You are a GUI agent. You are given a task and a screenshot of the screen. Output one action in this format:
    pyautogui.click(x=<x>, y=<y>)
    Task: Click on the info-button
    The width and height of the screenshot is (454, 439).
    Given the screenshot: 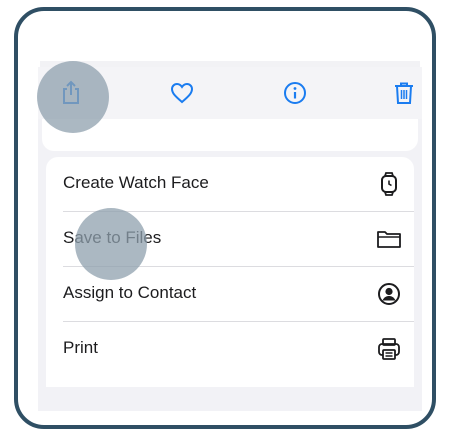 What is the action you would take?
    pyautogui.click(x=295, y=93)
    